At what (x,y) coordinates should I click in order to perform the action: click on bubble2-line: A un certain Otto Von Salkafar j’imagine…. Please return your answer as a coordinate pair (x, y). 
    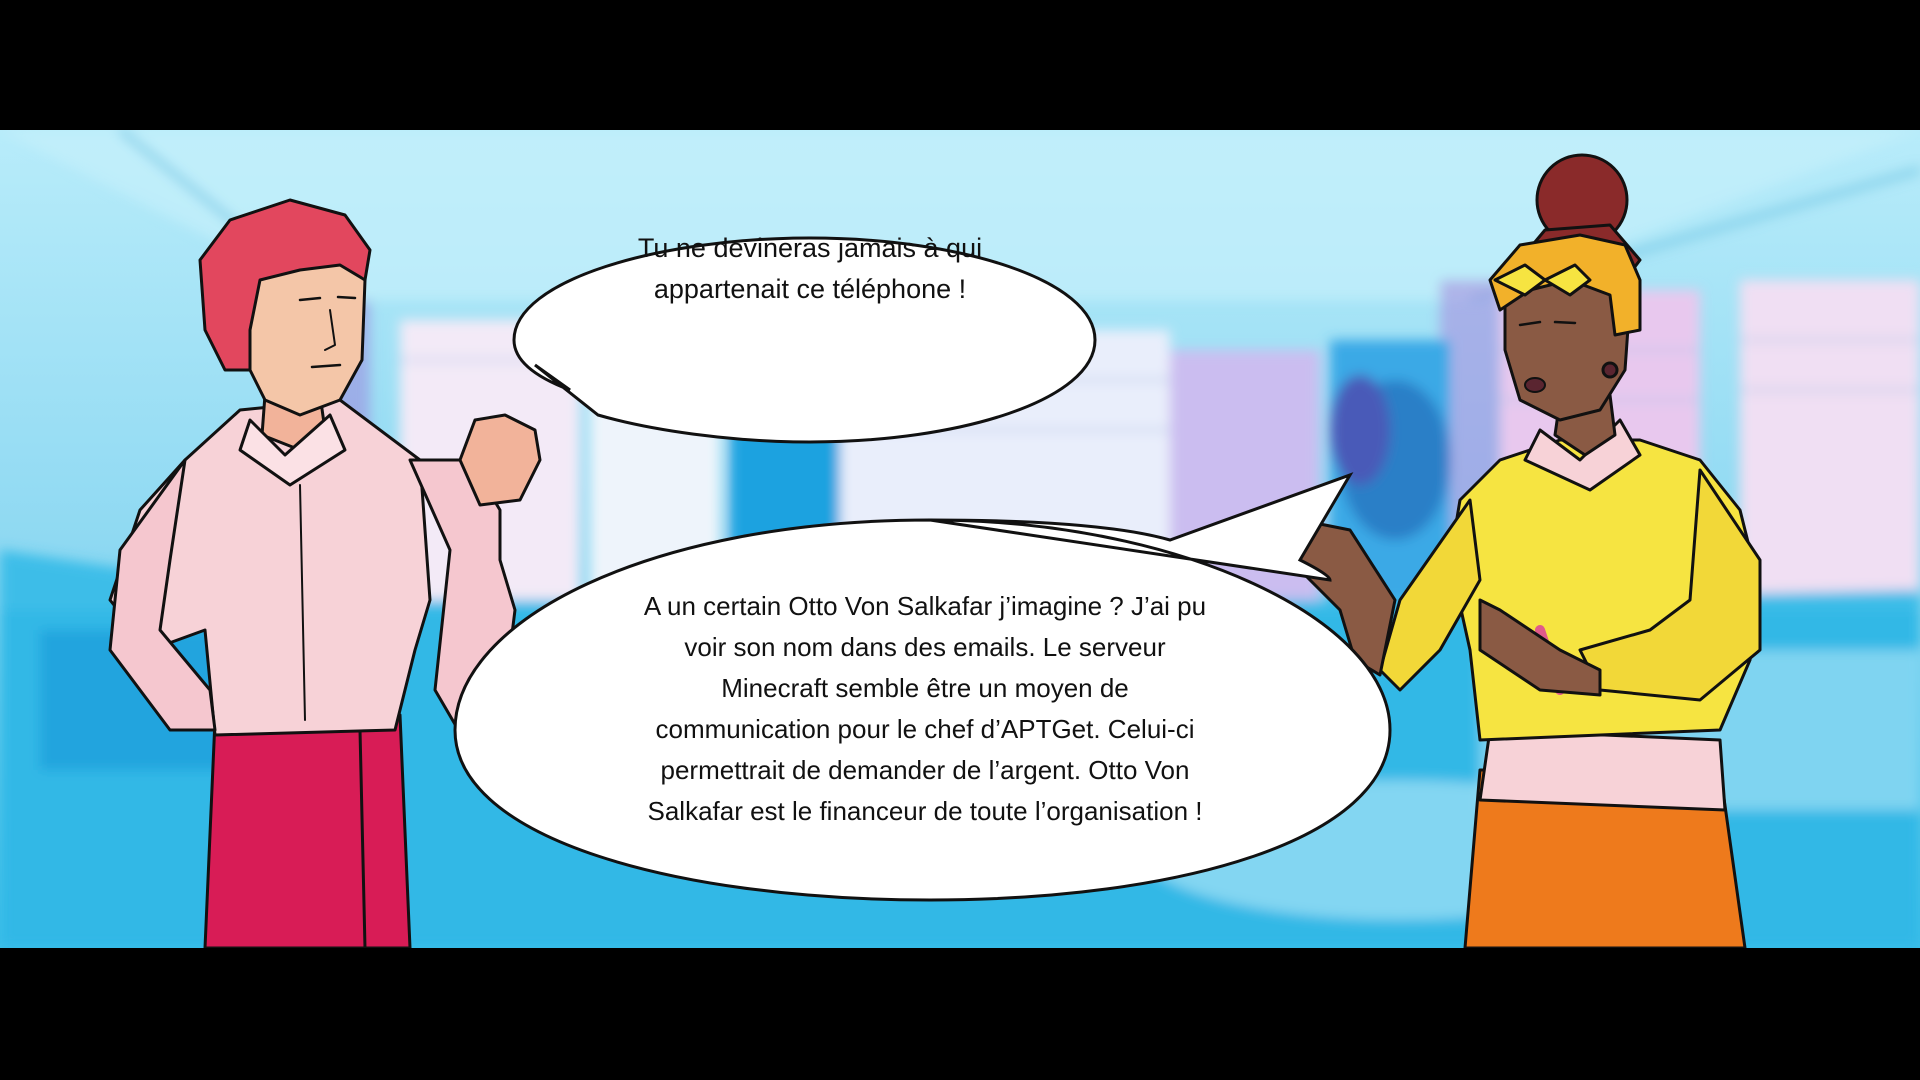
    Looking at the image, I should click on (925, 606).